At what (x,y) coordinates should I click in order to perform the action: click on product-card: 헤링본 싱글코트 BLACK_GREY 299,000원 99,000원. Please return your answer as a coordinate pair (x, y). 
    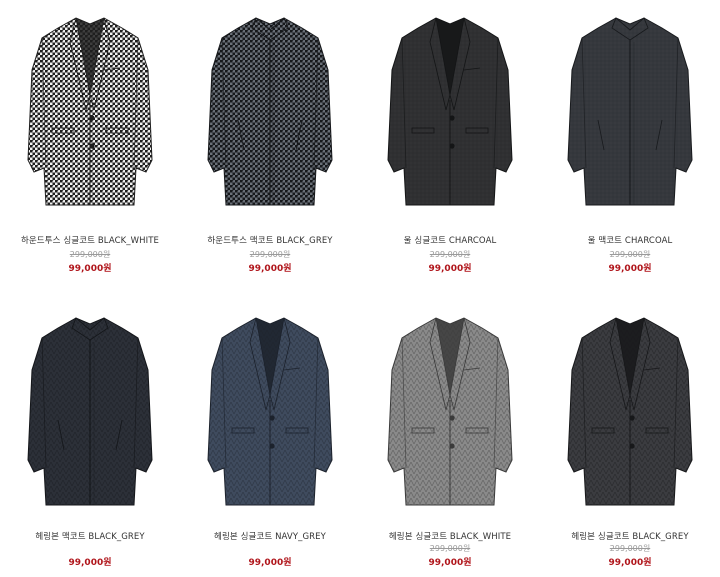
    Looking at the image, I should click on (630, 438).